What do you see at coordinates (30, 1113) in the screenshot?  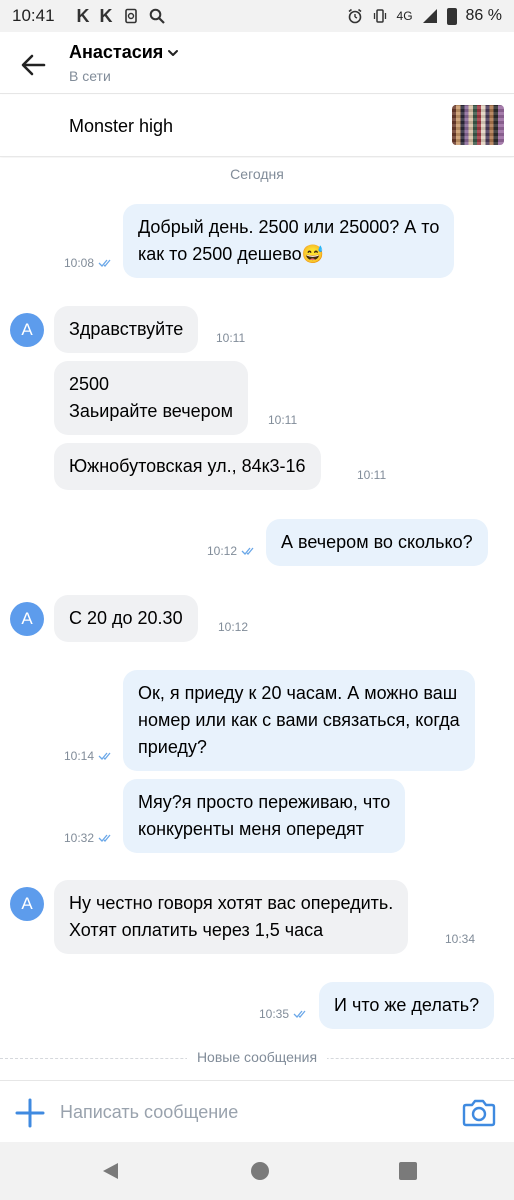 I see `plus-icon` at bounding box center [30, 1113].